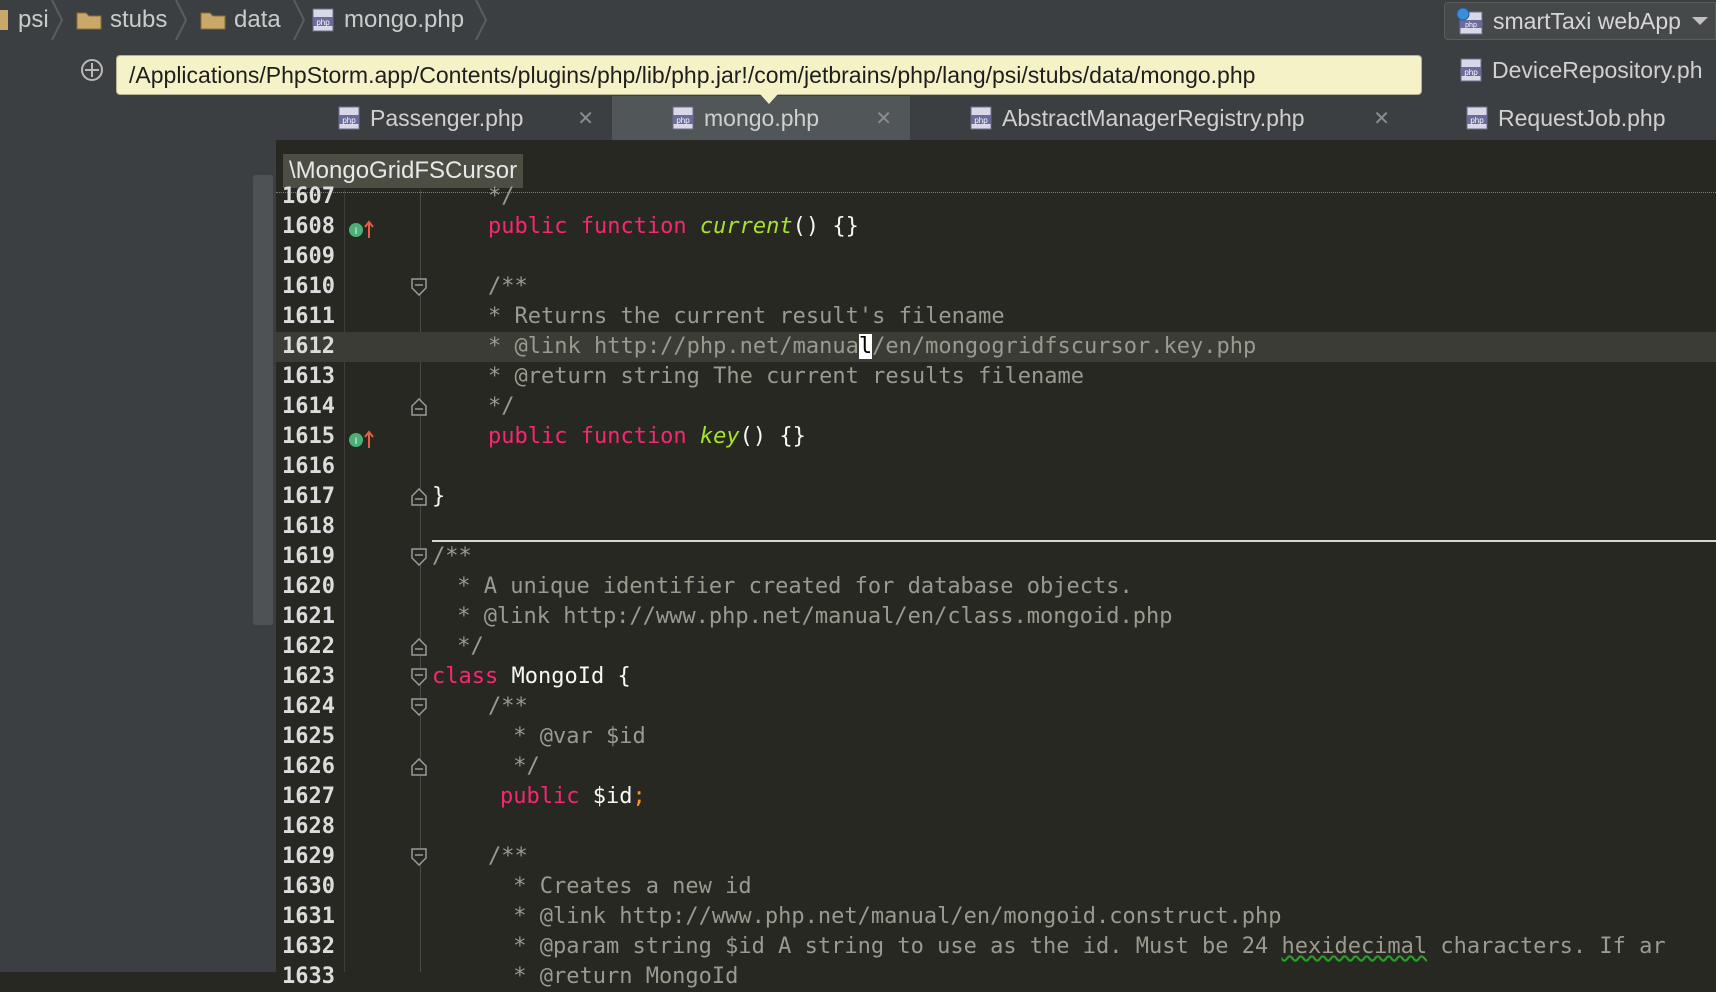  Describe the element at coordinates (356, 441) in the screenshot. I see `svg-text: I` at that location.